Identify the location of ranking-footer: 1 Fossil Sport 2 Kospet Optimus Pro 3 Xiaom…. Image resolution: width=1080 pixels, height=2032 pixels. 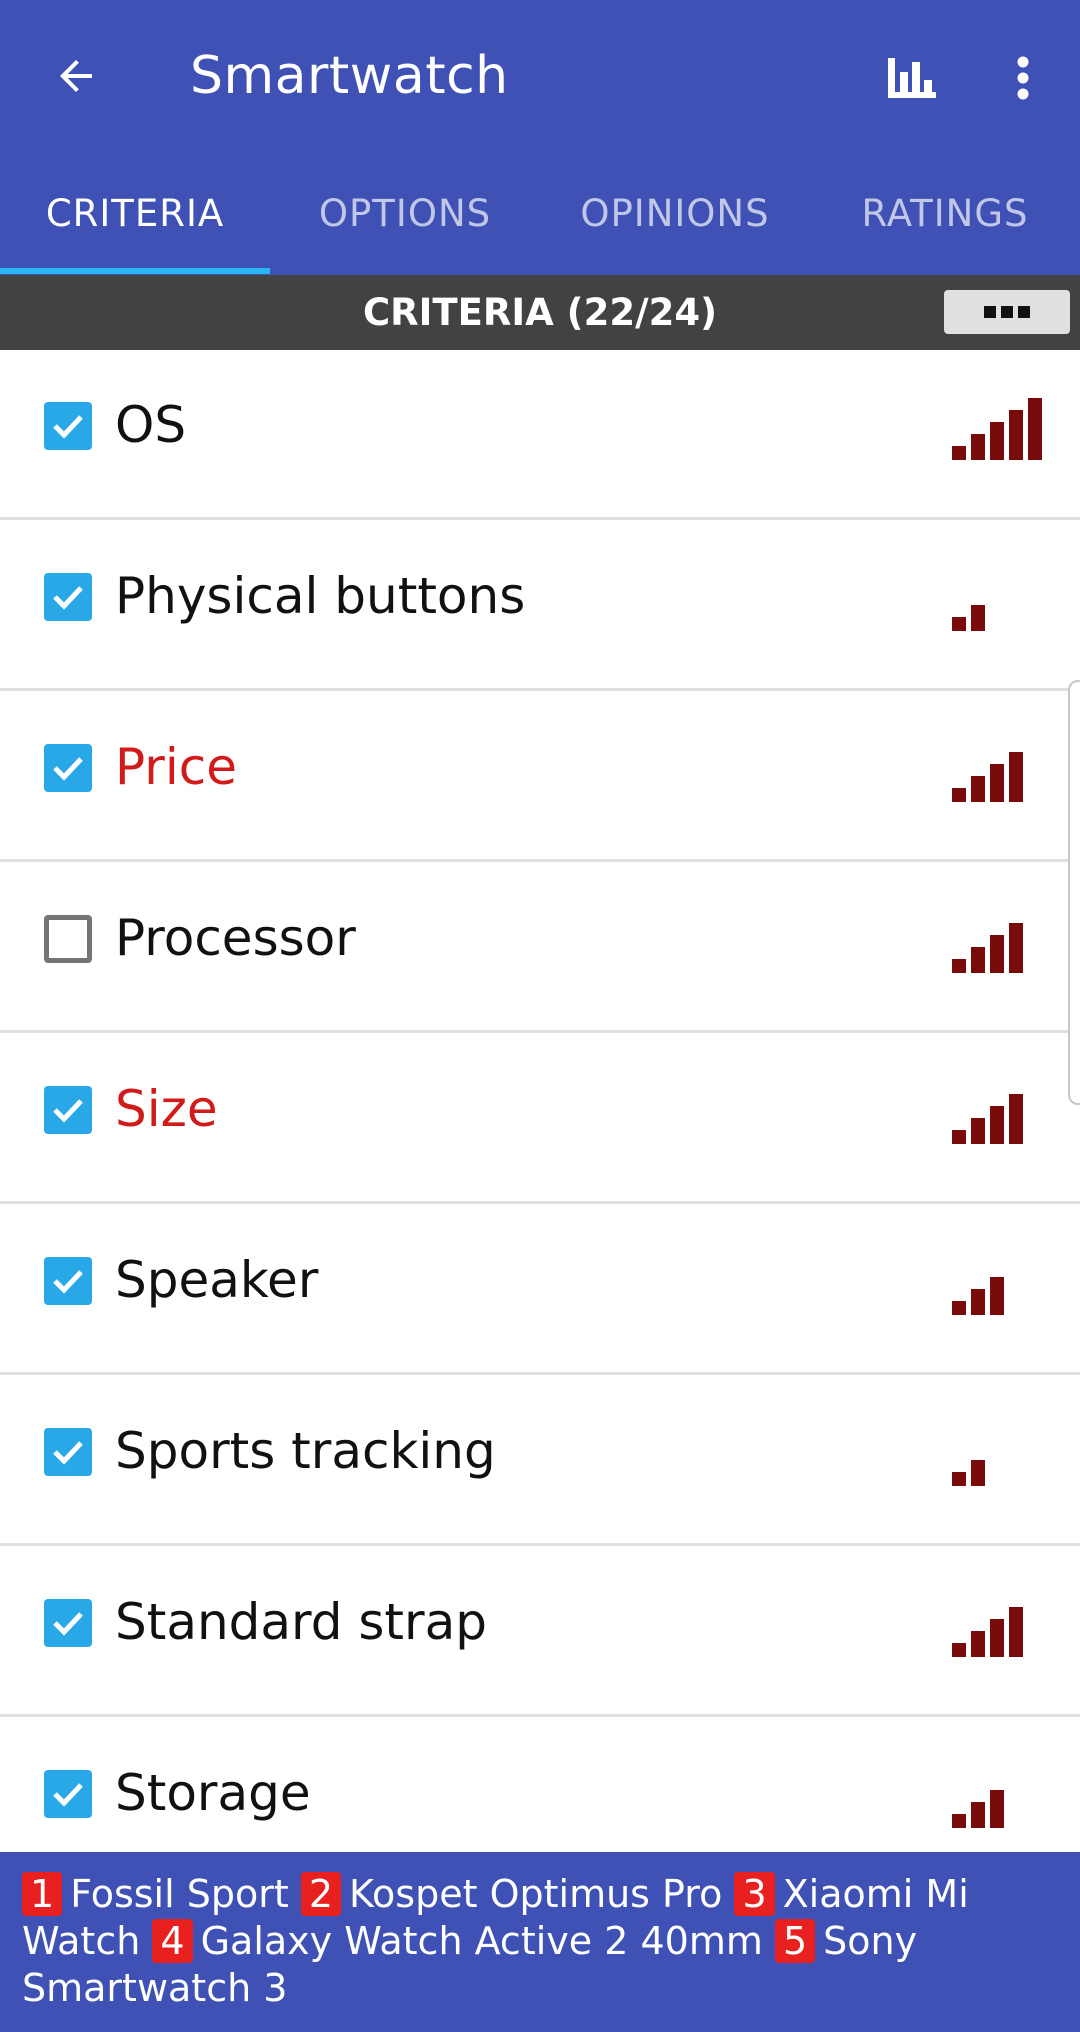
(540, 1942).